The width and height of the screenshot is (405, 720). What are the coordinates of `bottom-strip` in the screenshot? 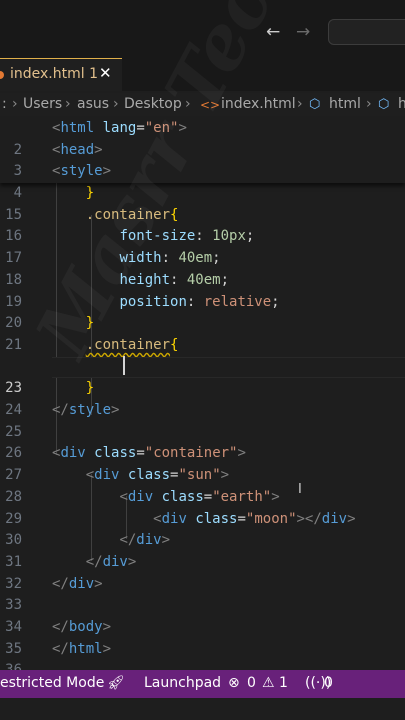 It's located at (202, 709).